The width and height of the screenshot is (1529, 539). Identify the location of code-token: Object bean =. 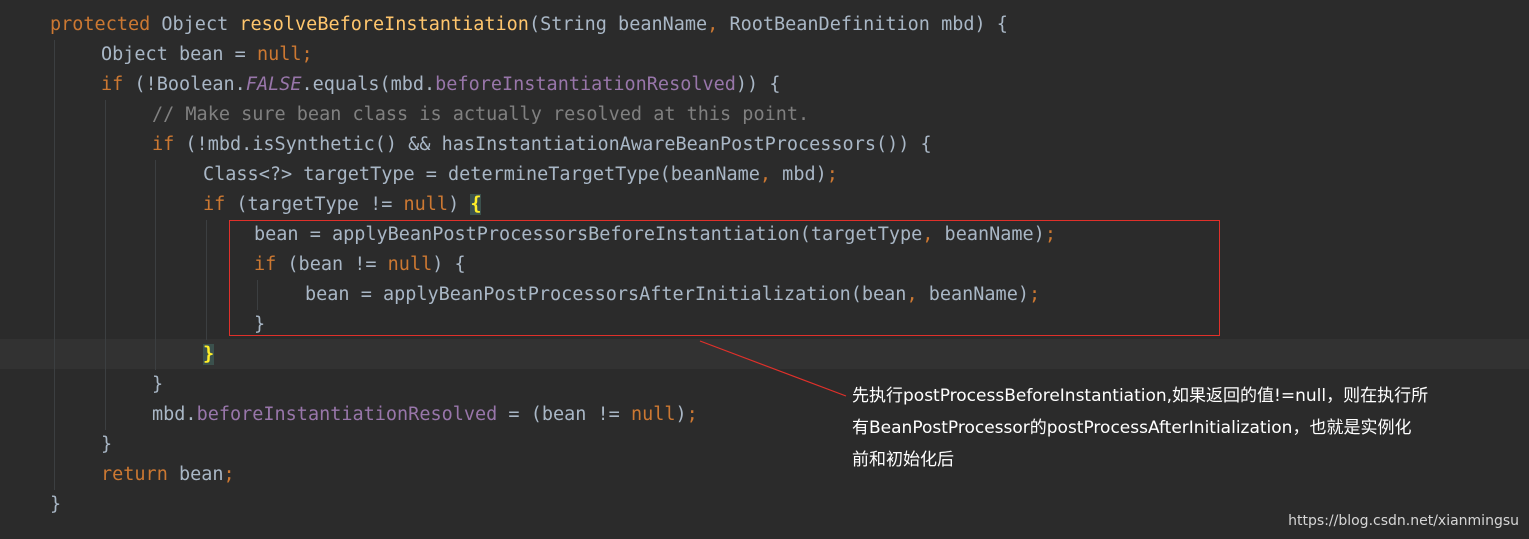
(179, 54).